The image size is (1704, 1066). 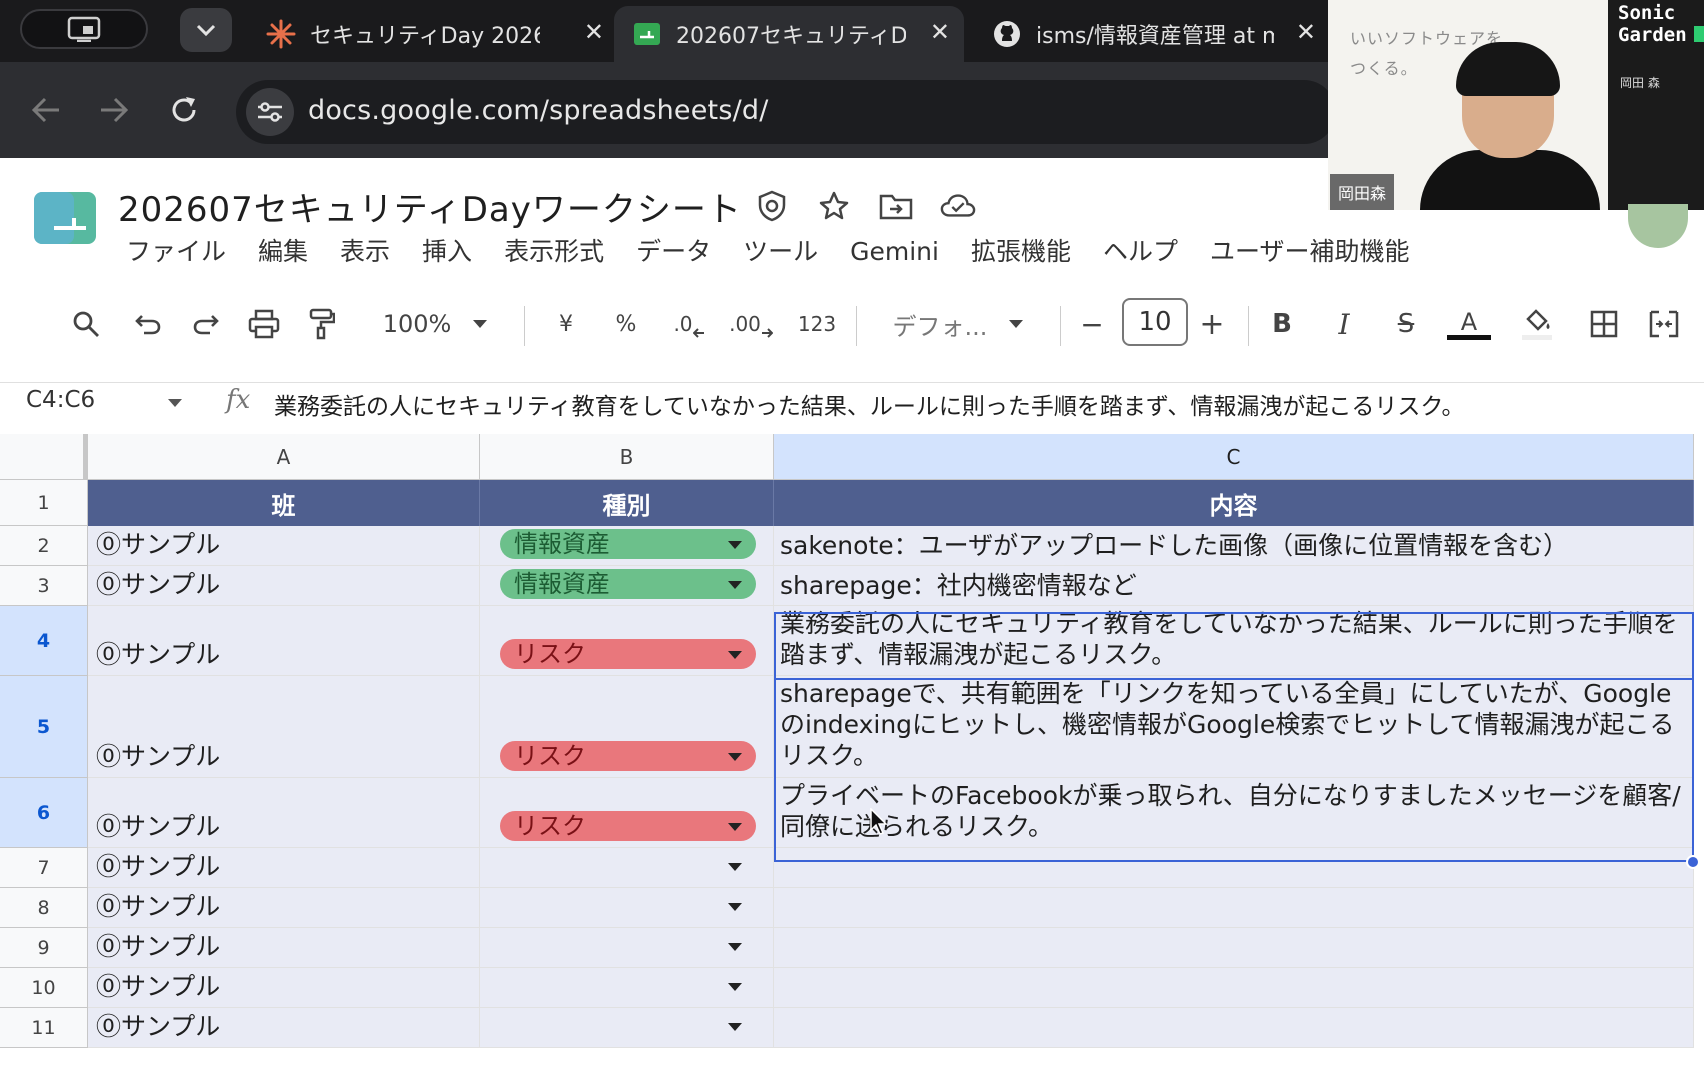 What do you see at coordinates (206, 324) in the screenshot?
I see `redo-button` at bounding box center [206, 324].